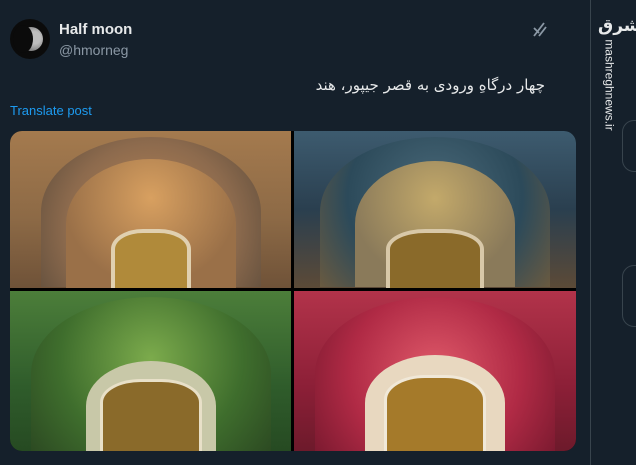 This screenshot has height=465, width=636. I want to click on avatar, so click(30, 39).